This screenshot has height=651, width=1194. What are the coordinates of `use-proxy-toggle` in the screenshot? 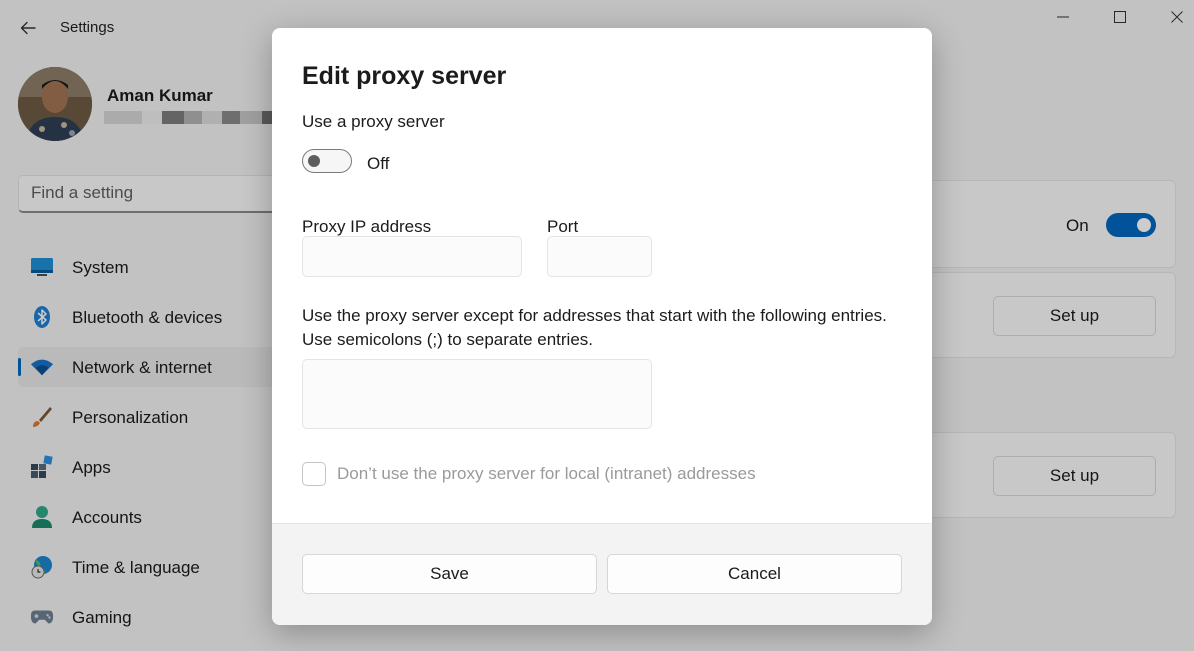 It's located at (327, 161).